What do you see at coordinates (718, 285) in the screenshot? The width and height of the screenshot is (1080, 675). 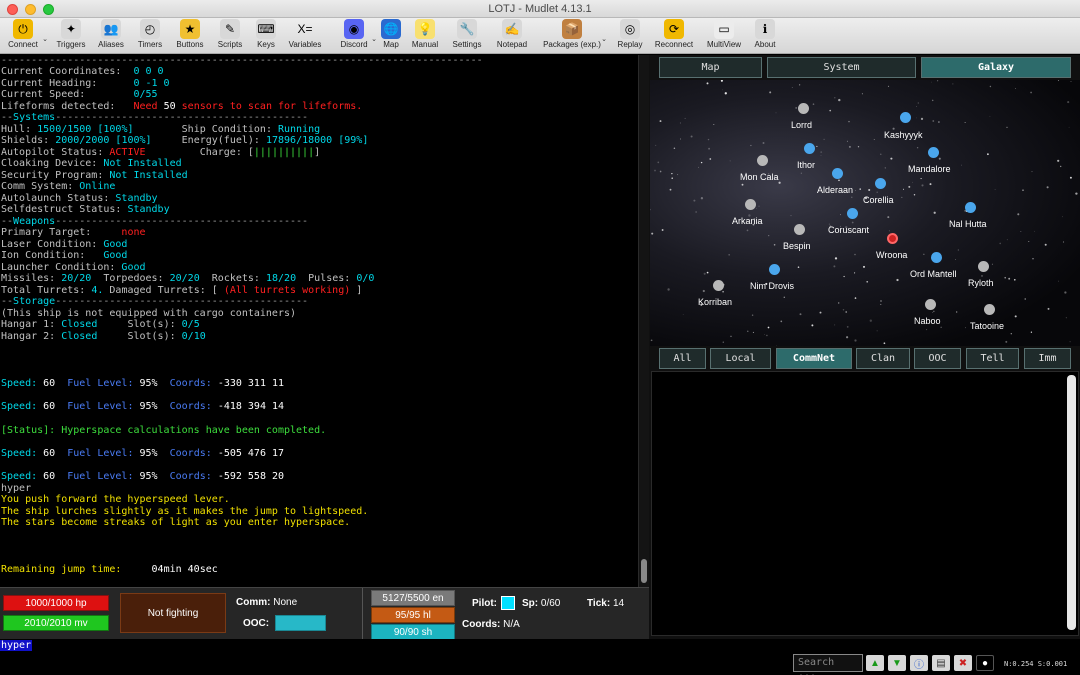 I see `planet-korriban` at bounding box center [718, 285].